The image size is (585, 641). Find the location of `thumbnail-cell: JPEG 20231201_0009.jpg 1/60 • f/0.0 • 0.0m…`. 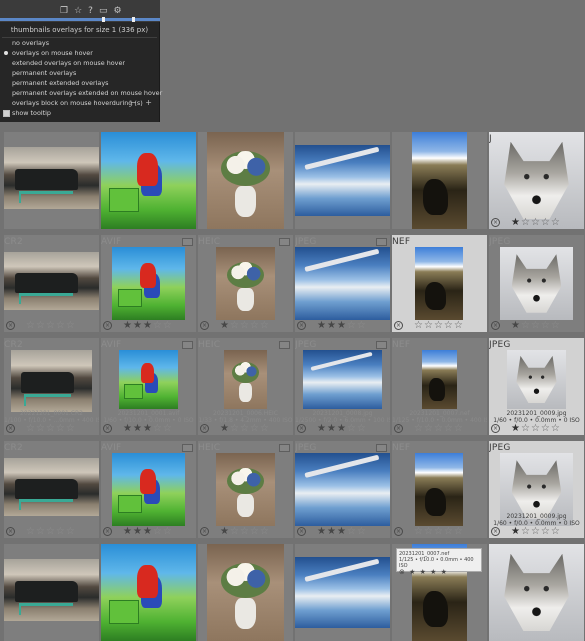

thumbnail-cell: JPEG 20231201_0009.jpg 1/60 • f/0.0 • 0.0m… is located at coordinates (536, 386).